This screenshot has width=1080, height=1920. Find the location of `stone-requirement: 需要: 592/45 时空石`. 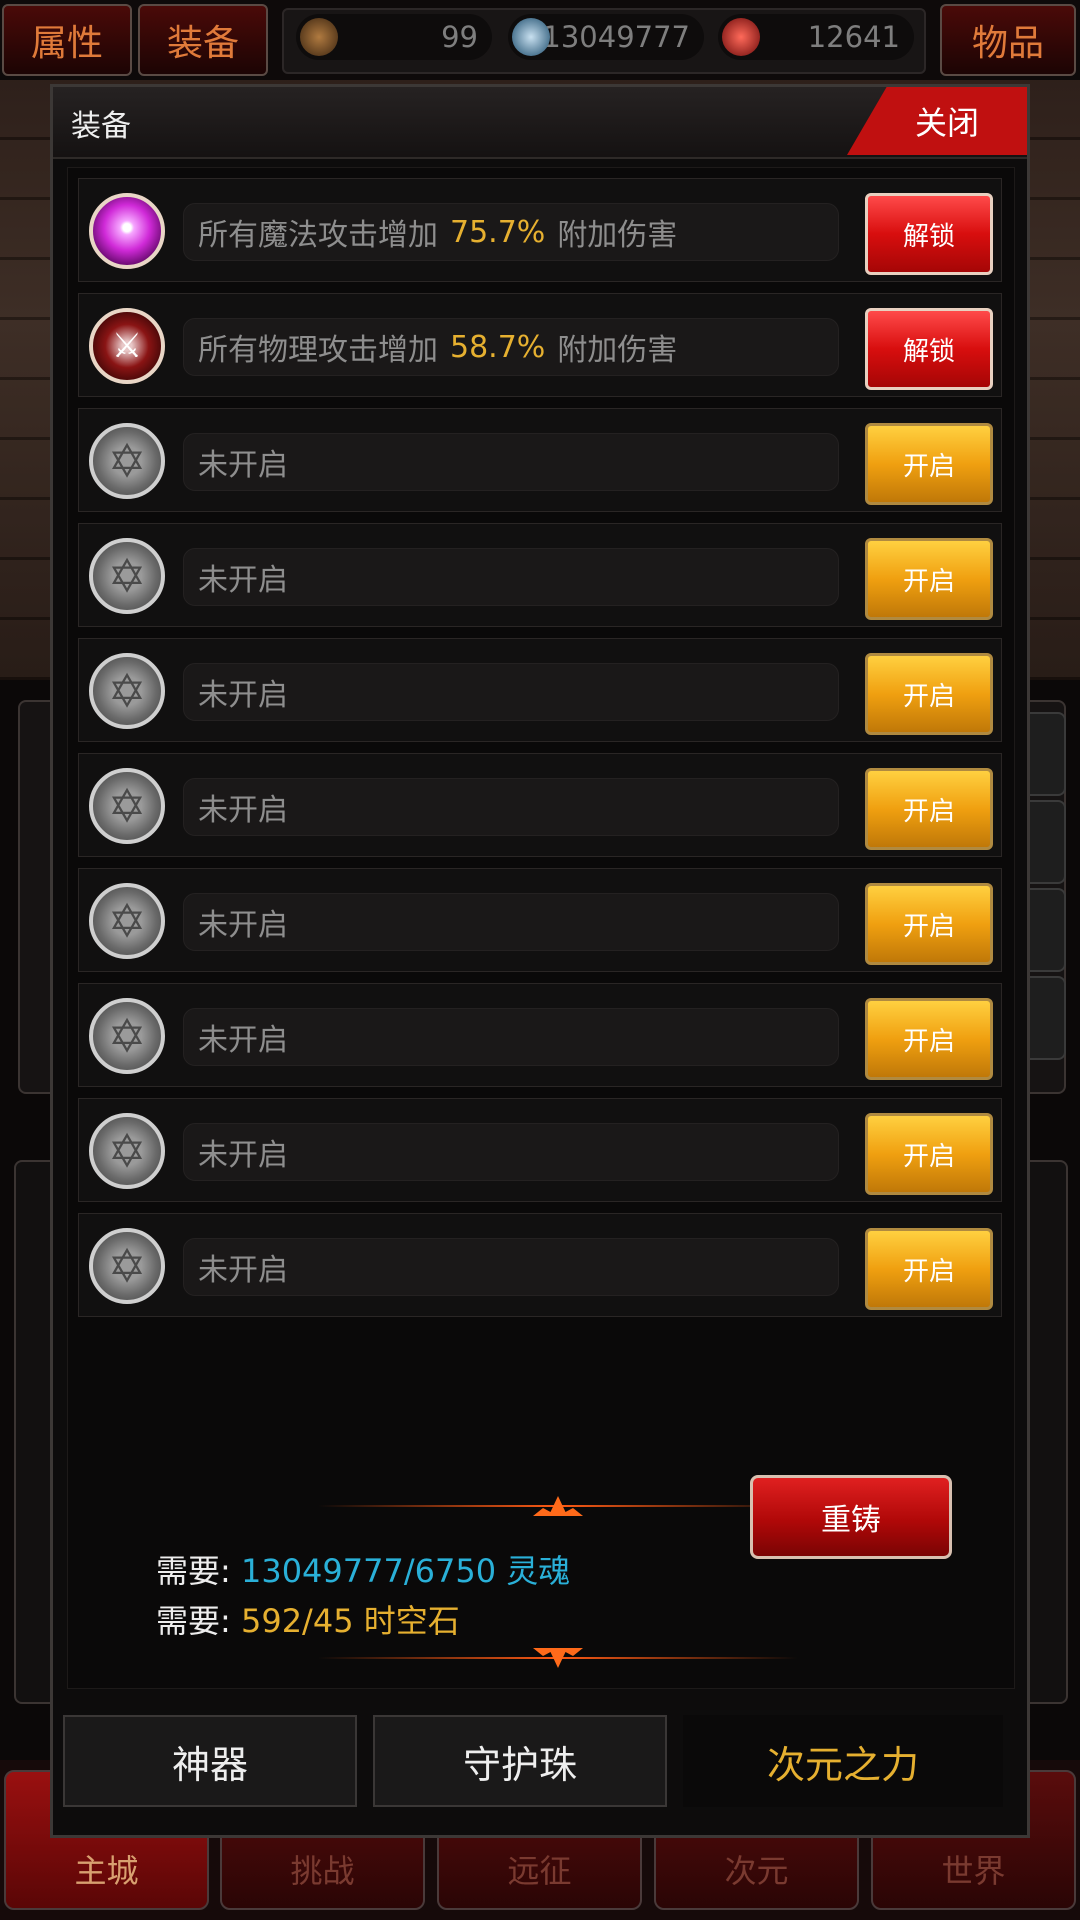

stone-requirement: 需要: 592/45 时空石 is located at coordinates (308, 1619).